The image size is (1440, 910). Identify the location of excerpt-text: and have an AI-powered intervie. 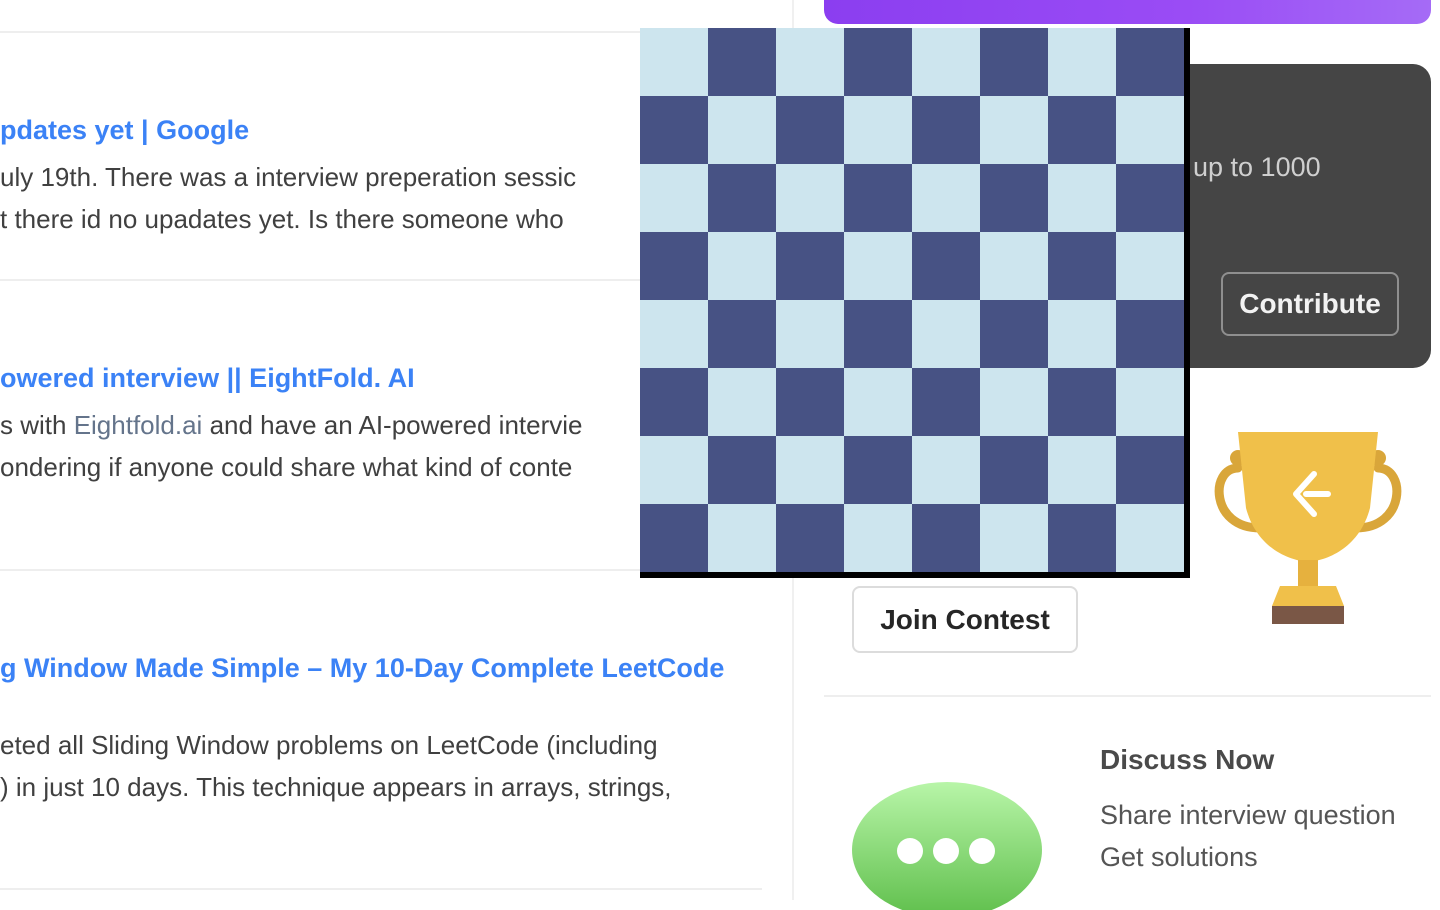
(392, 425).